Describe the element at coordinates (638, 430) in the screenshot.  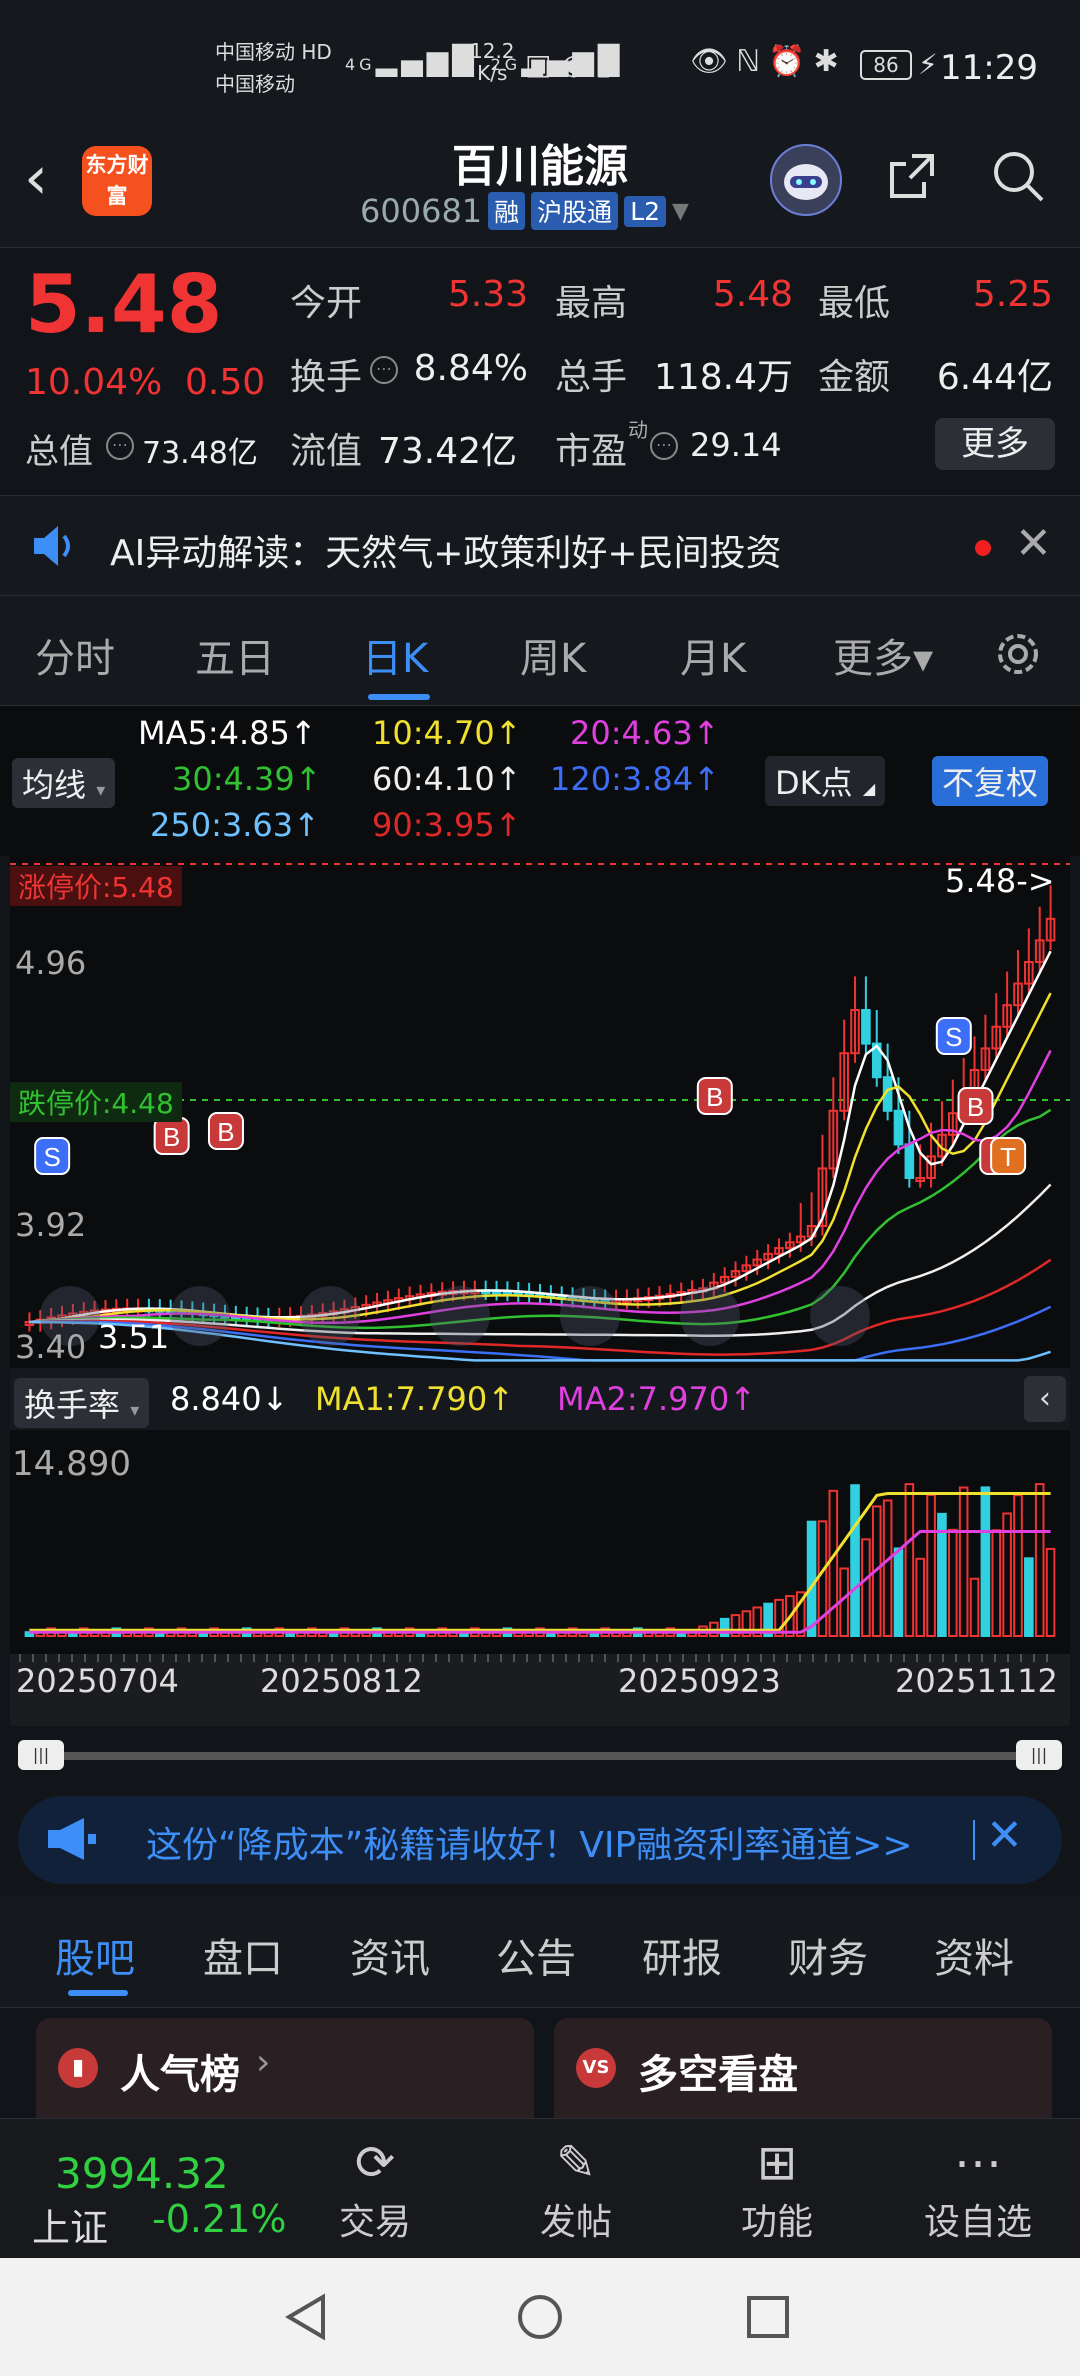
I see `pe-sup: 动` at that location.